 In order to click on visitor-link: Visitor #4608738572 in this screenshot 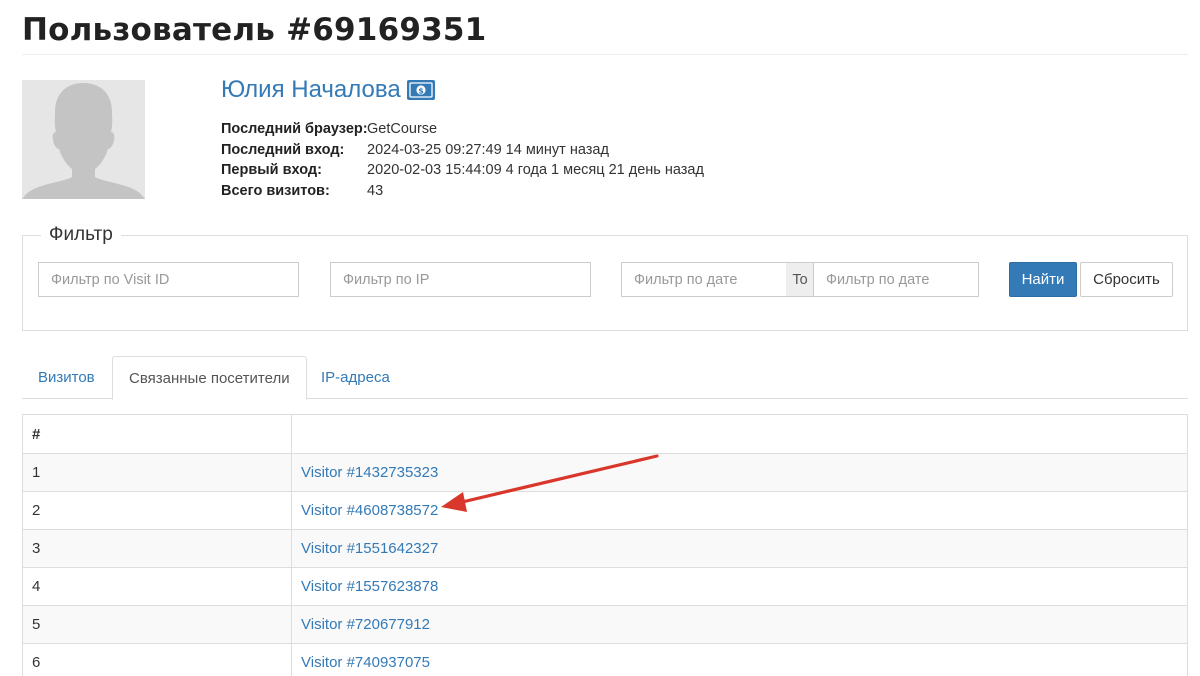, I will do `click(369, 510)`.